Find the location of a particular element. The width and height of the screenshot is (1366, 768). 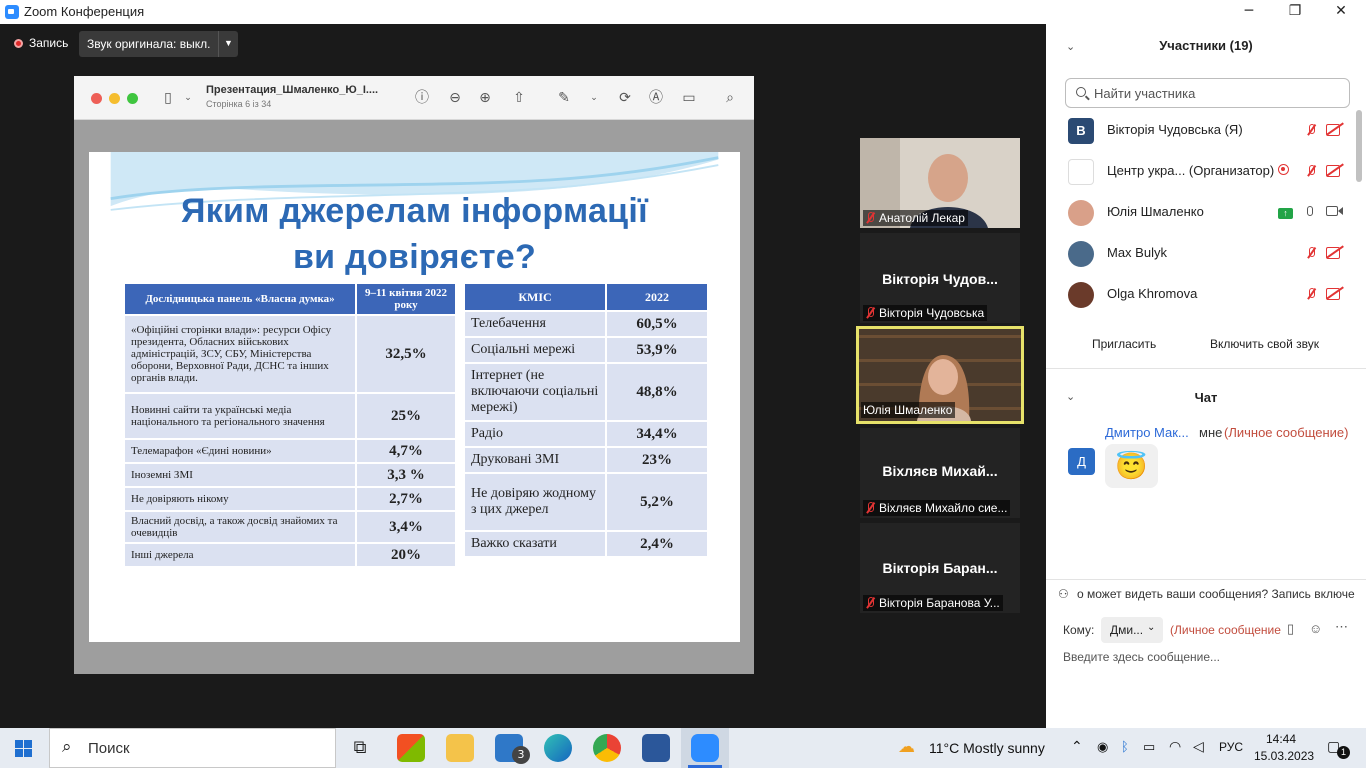

word-icon is located at coordinates (656, 748).